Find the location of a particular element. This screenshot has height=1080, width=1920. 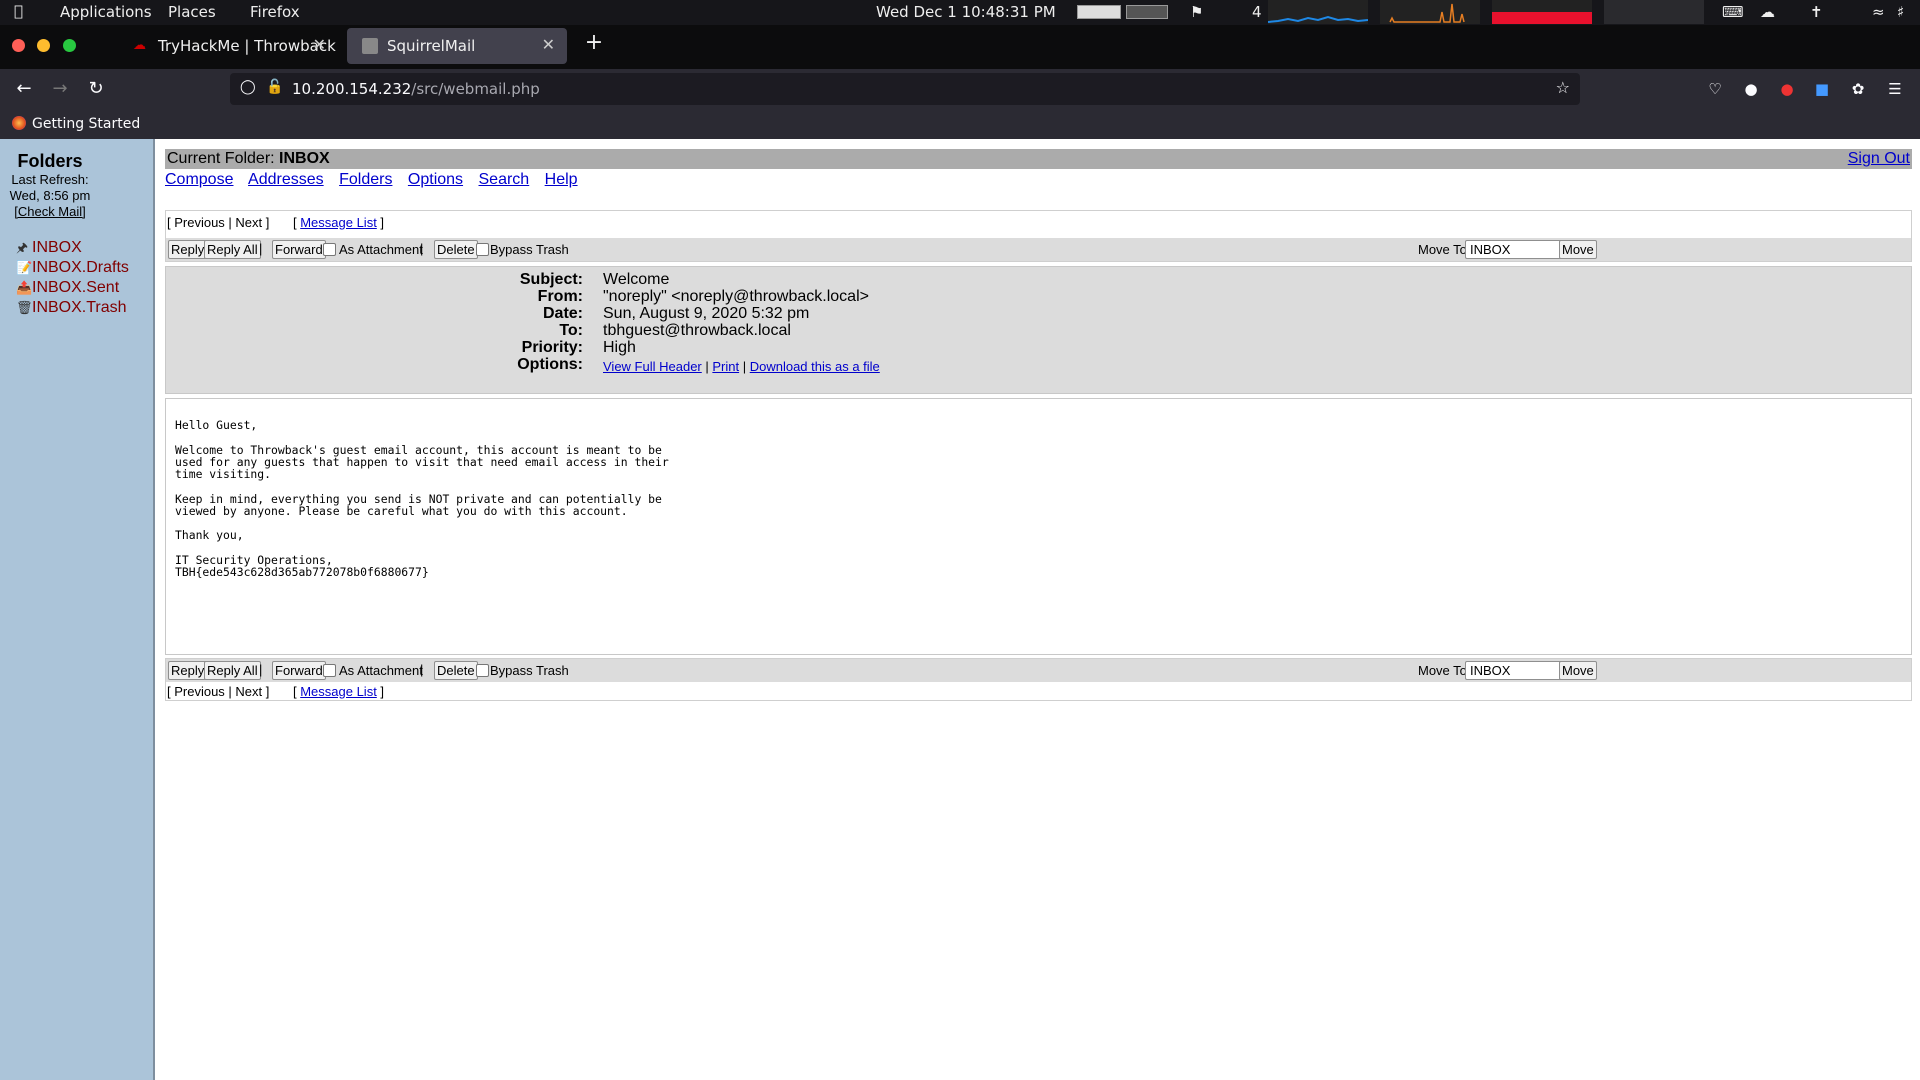

extensions-icon: ⚑ is located at coordinates (1196, 12).